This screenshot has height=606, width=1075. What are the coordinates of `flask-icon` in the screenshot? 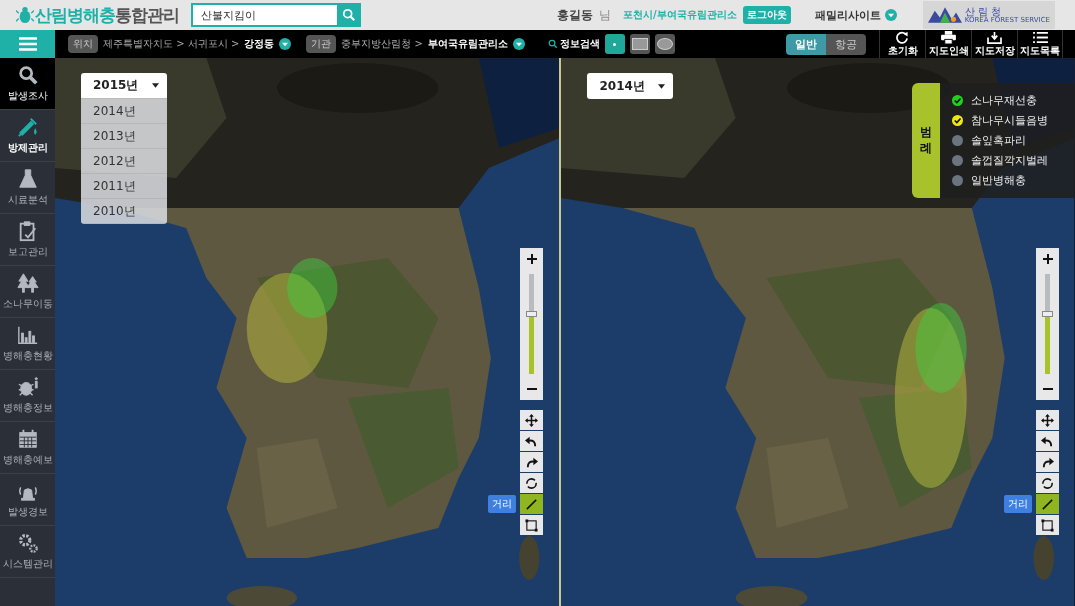 It's located at (27, 179).